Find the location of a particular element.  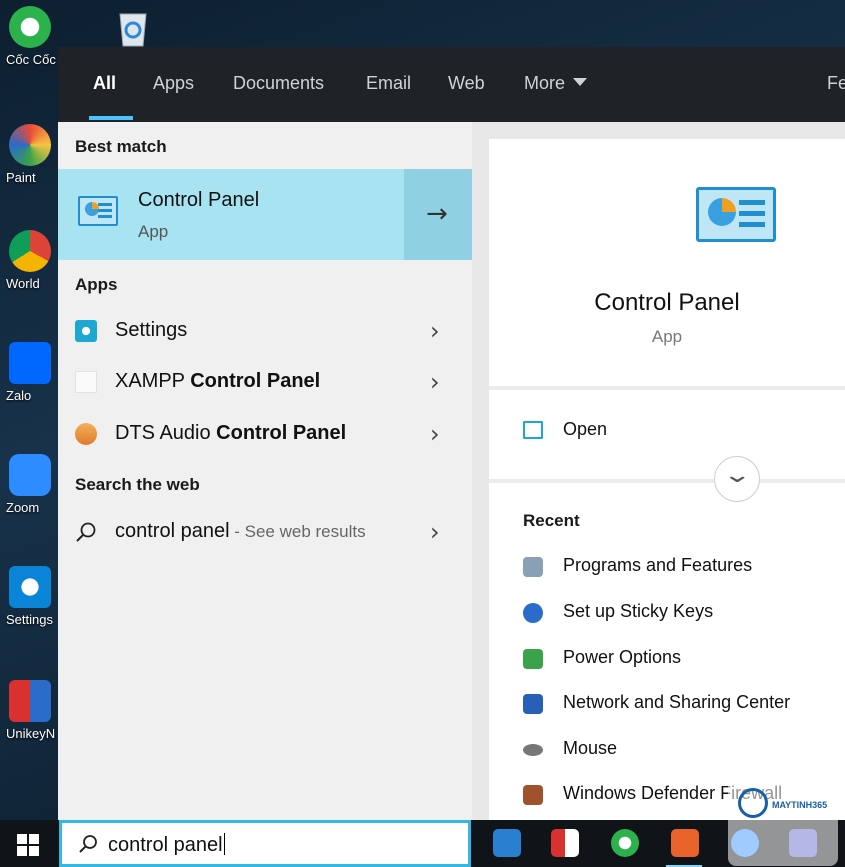

chevron-down-icon: ⌄ is located at coordinates (737, 475).